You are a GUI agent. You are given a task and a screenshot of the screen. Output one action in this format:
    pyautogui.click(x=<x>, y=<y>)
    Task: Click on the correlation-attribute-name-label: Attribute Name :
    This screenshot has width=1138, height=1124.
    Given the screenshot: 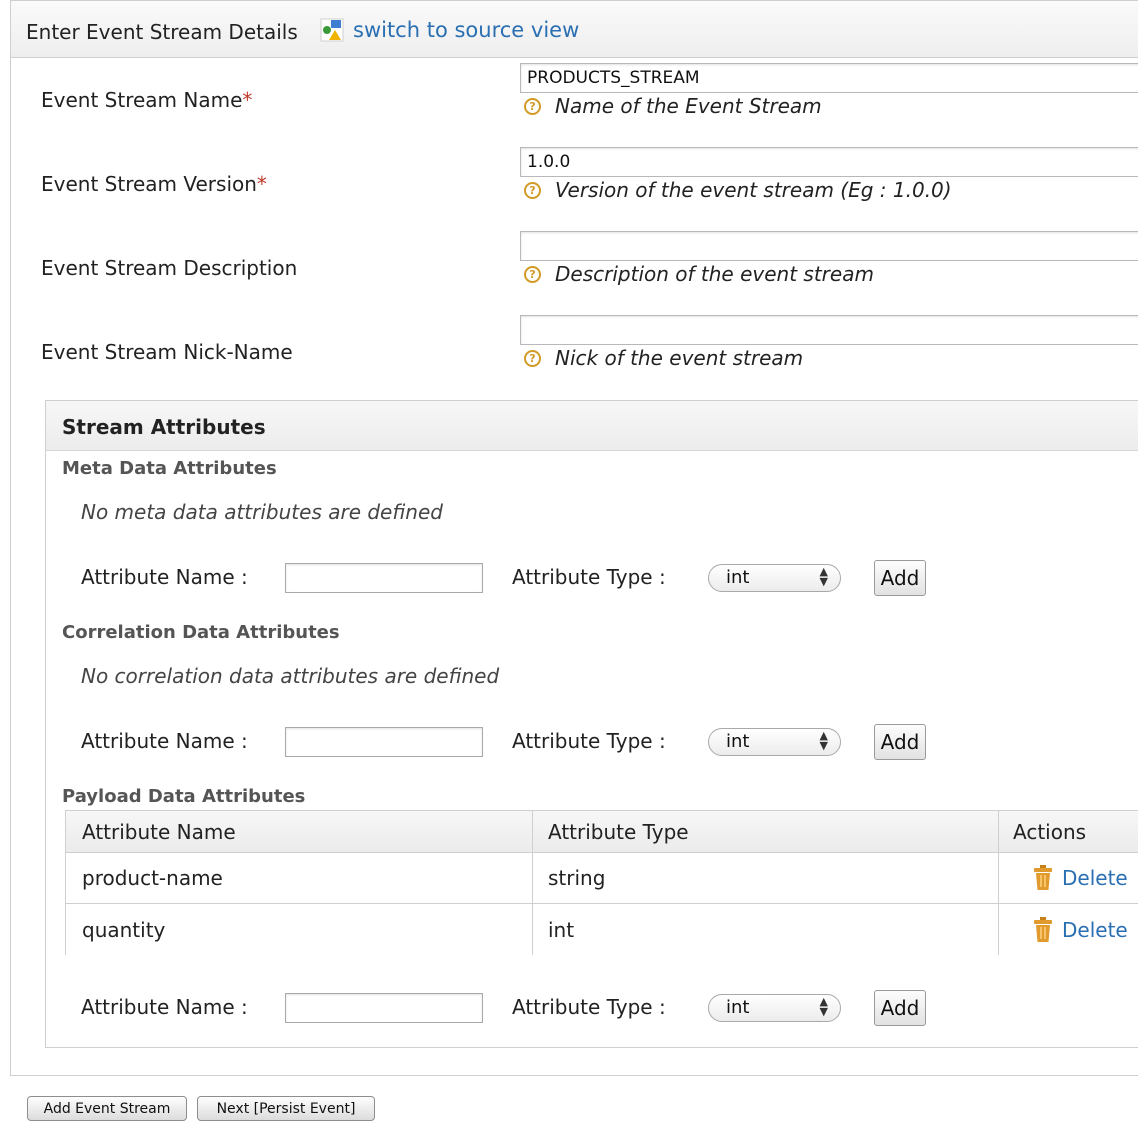 What is the action you would take?
    pyautogui.click(x=164, y=741)
    